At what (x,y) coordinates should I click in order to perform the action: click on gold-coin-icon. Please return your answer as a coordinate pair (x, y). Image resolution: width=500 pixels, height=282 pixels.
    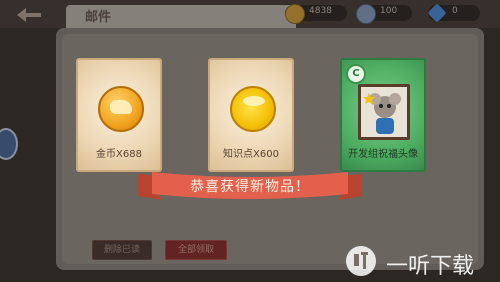
    Looking at the image, I should click on (121, 109).